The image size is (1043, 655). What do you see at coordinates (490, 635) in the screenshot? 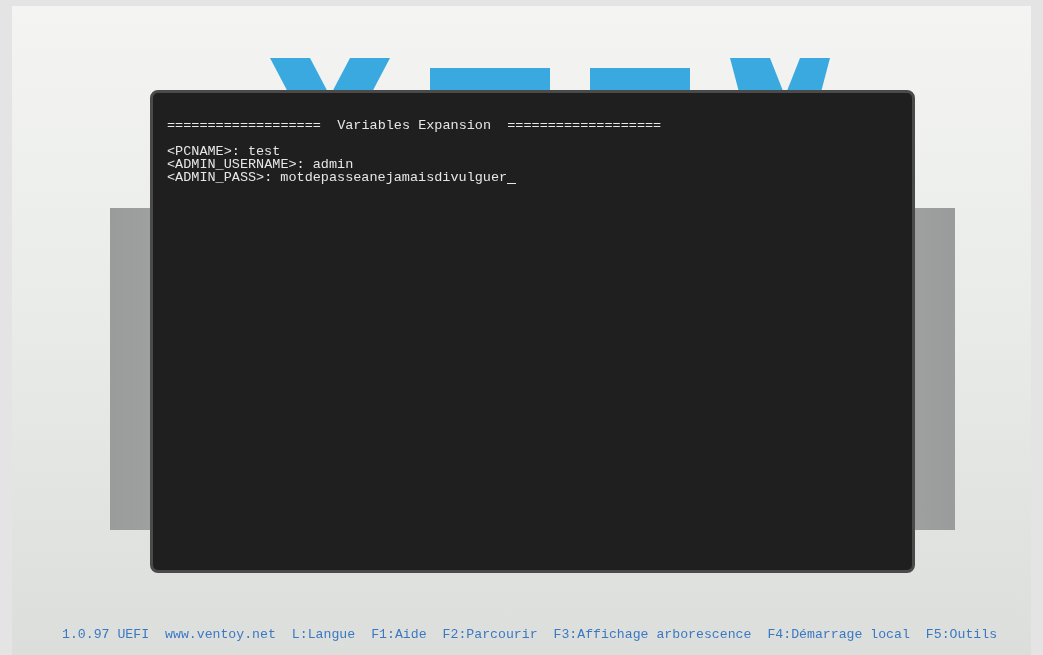
I see `footer-hotkey: F2:Parcourir` at bounding box center [490, 635].